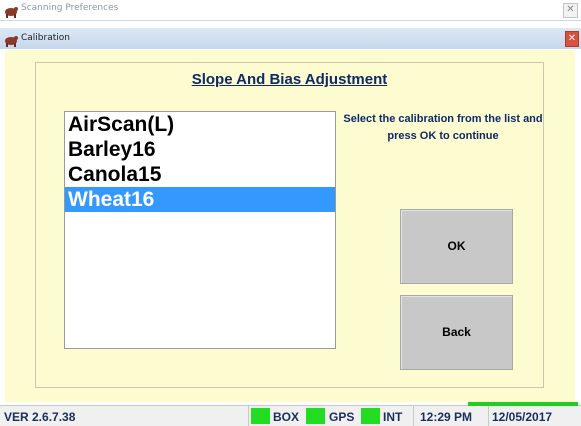 This screenshot has width=581, height=426. I want to click on status-date: 12/05/2017, so click(522, 417).